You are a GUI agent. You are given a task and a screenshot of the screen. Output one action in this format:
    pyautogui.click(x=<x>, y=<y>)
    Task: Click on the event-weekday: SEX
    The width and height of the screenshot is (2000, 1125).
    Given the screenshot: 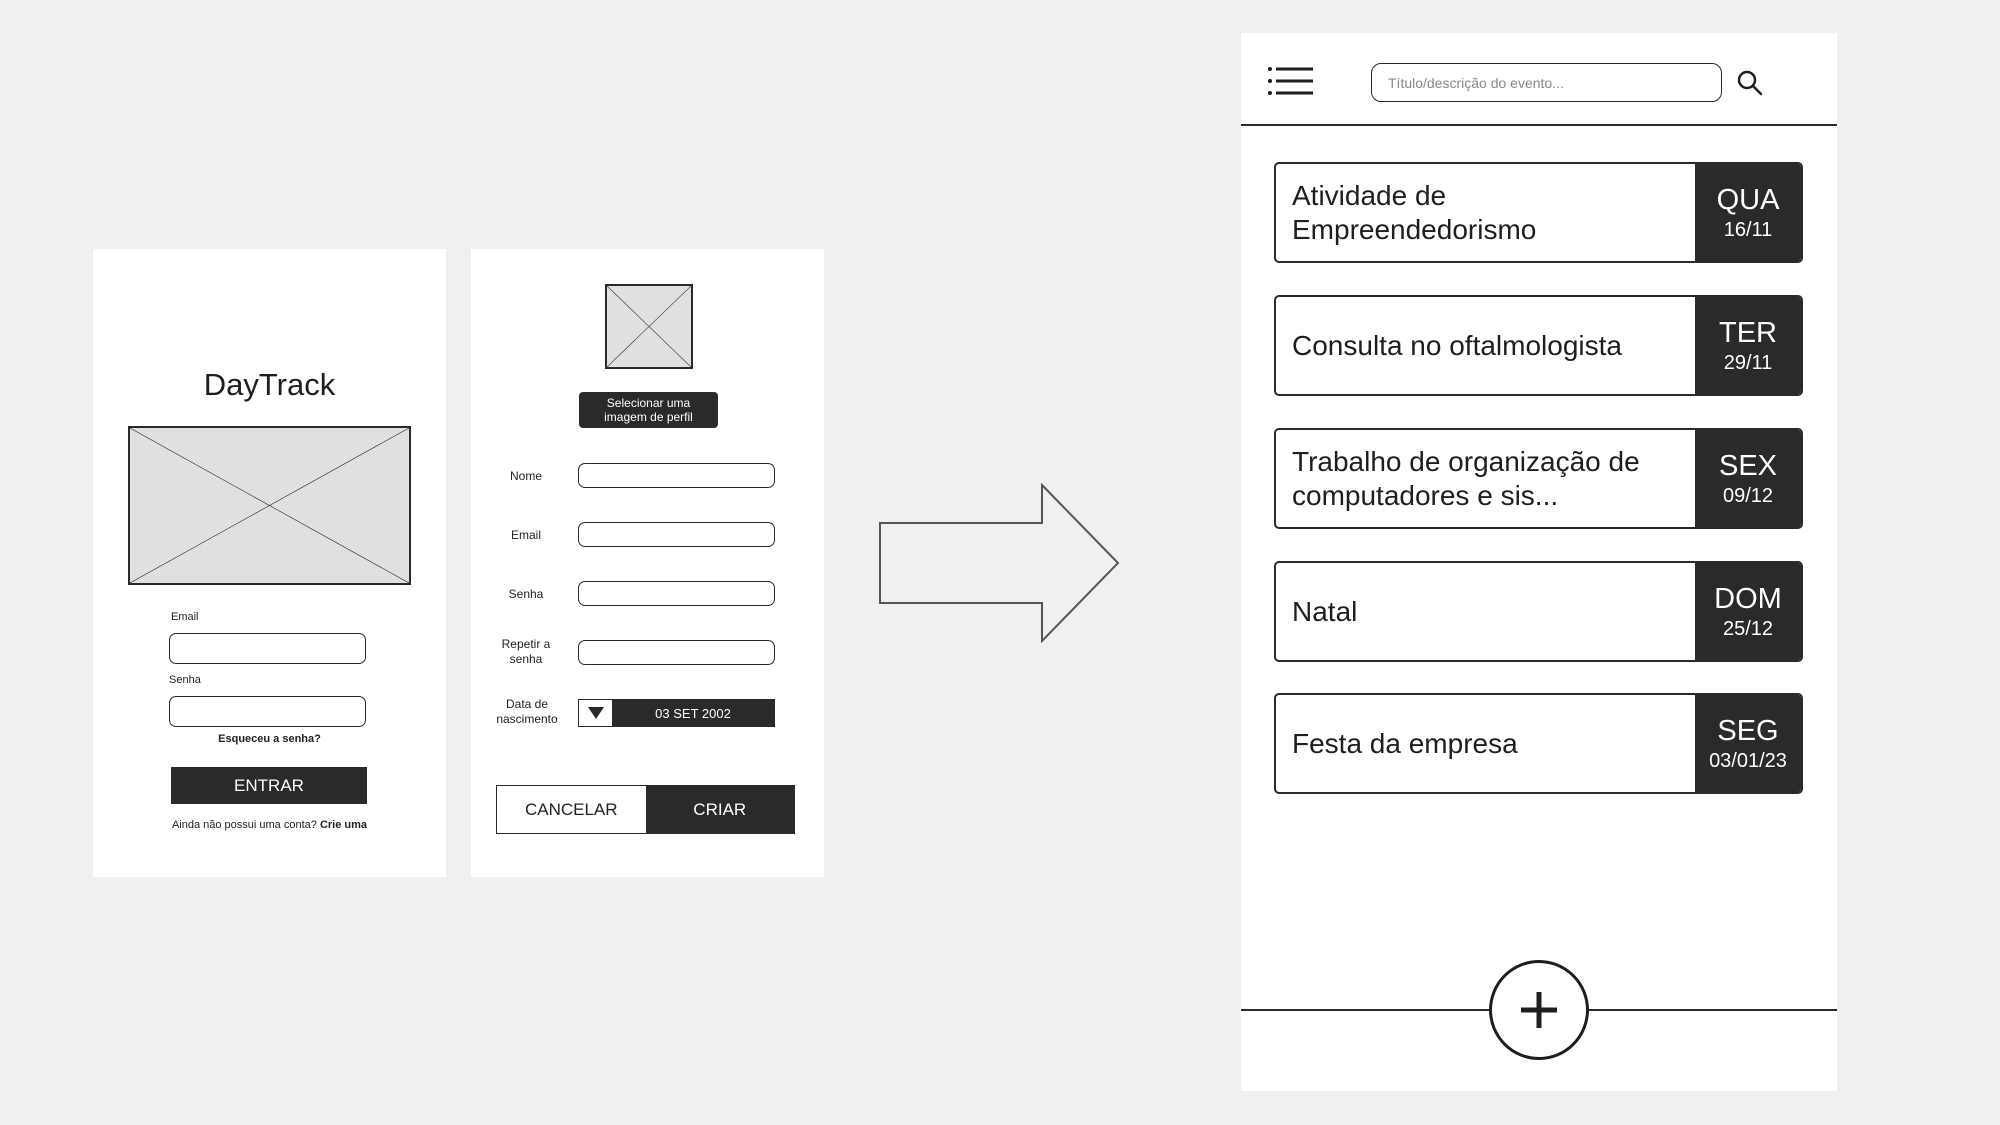 What is the action you would take?
    pyautogui.click(x=1748, y=465)
    